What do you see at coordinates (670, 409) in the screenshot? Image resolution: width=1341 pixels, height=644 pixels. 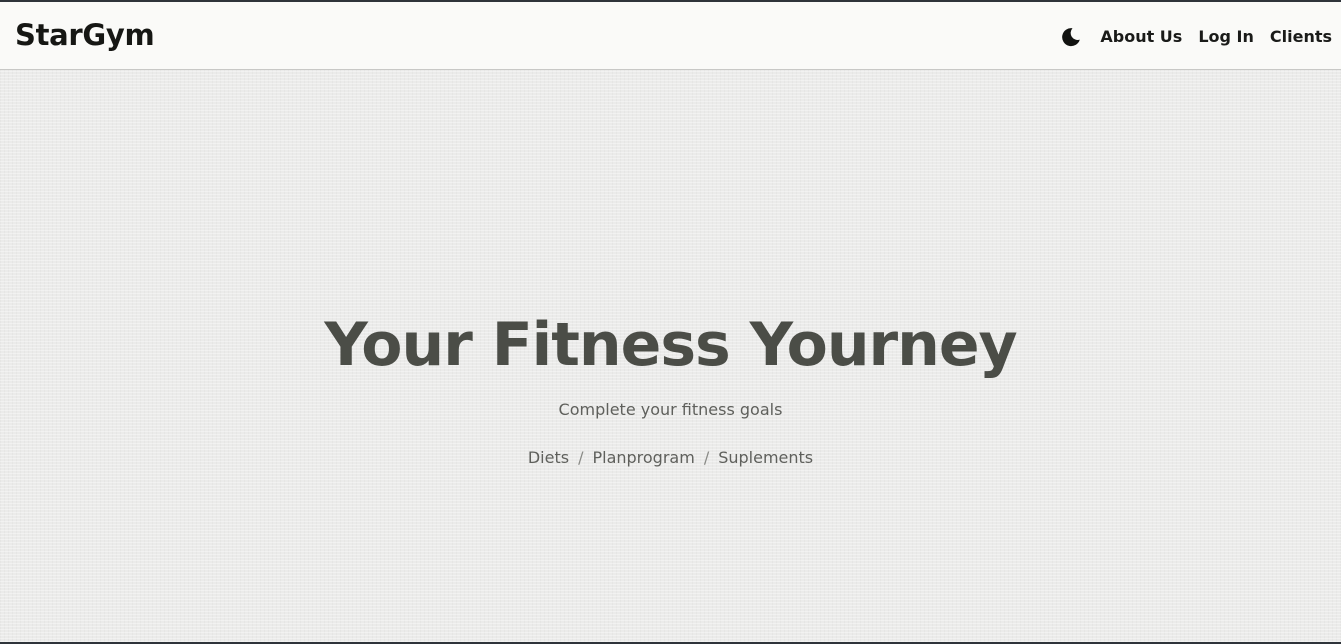 I see `hero-subtitle: Complete your fitness goals` at bounding box center [670, 409].